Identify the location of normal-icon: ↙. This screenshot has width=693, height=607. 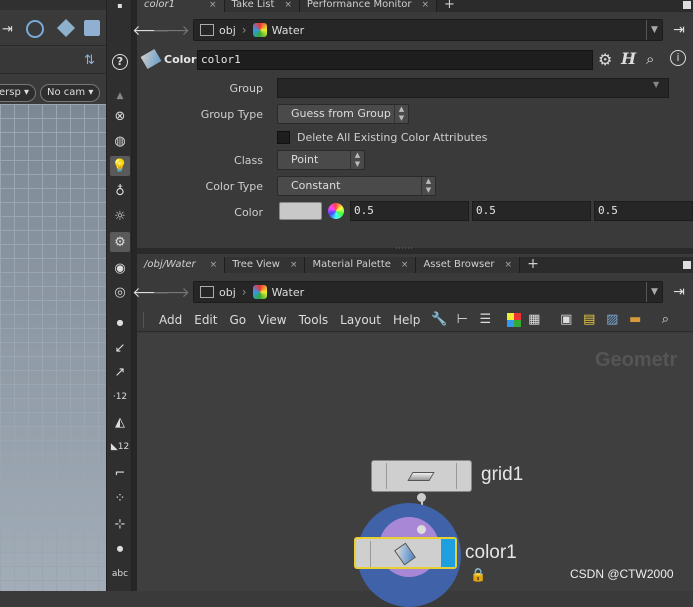
(120, 348).